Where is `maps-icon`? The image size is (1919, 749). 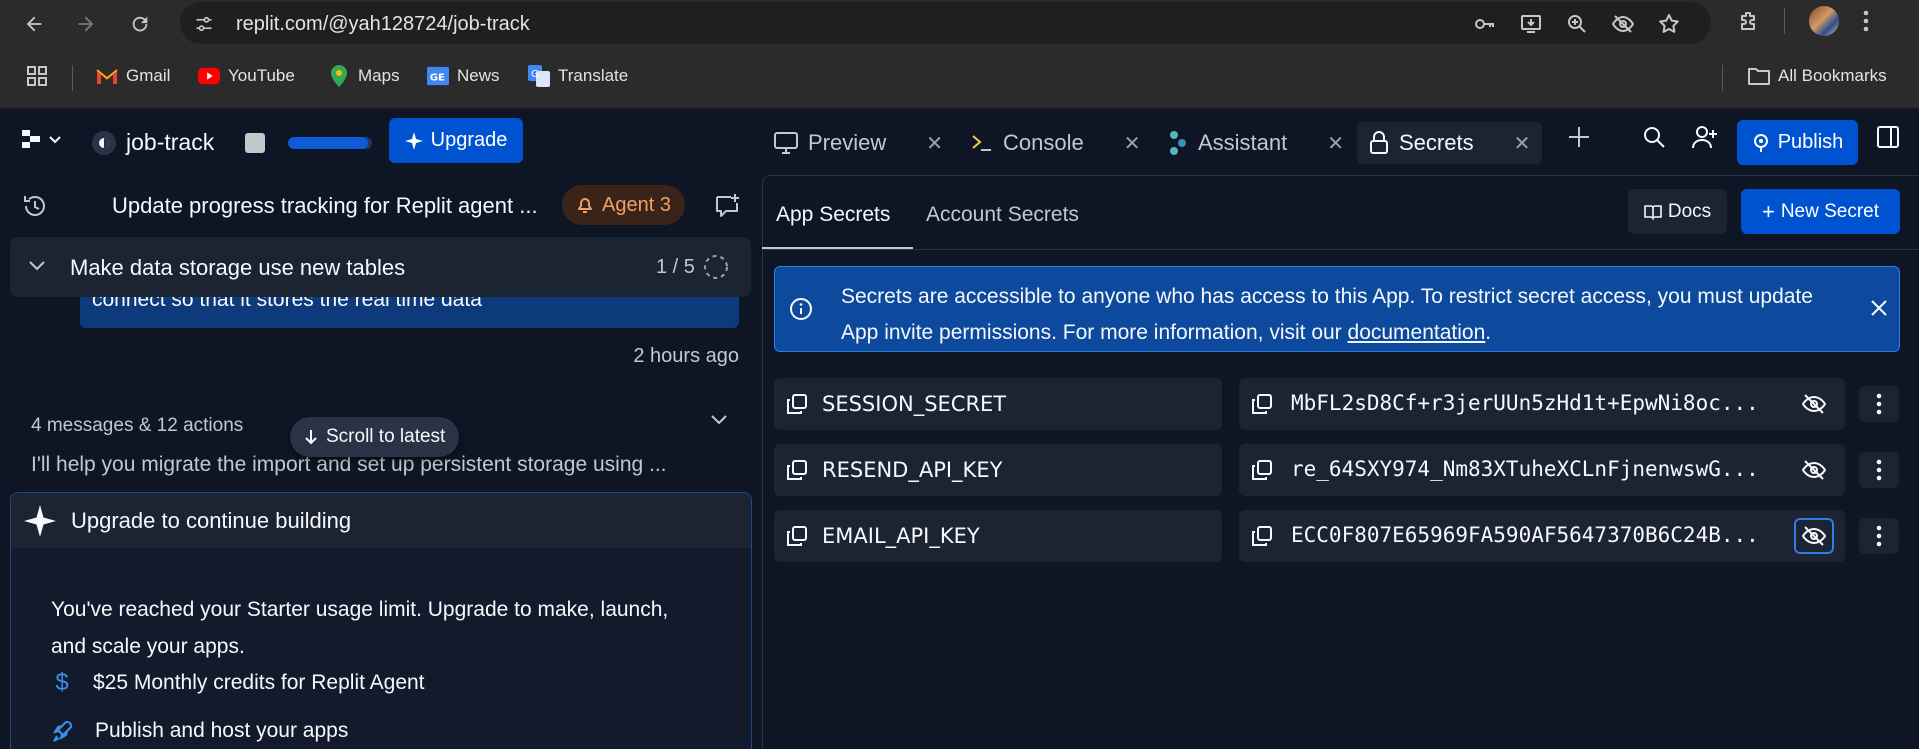 maps-icon is located at coordinates (339, 76).